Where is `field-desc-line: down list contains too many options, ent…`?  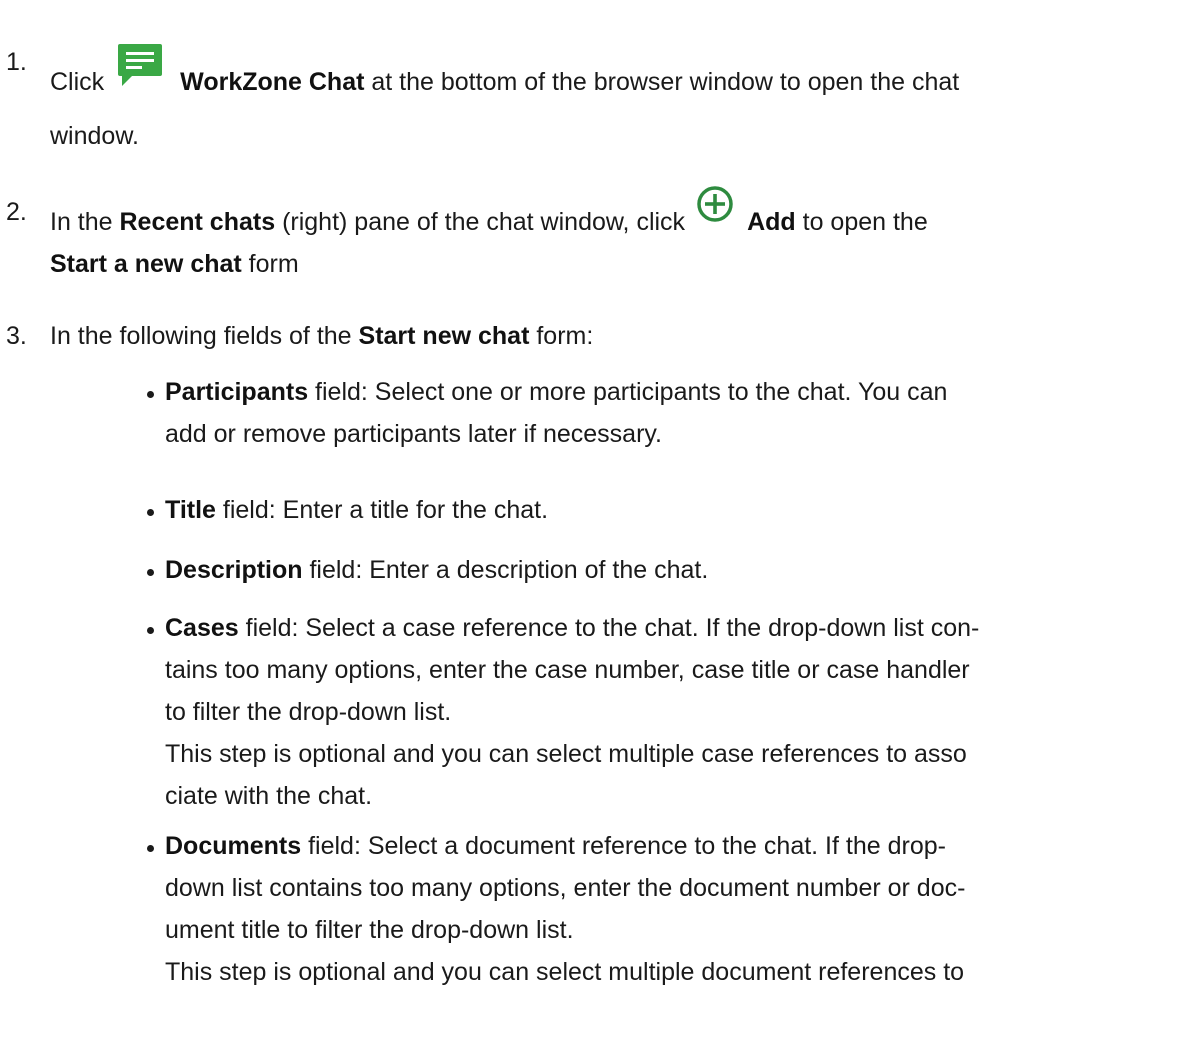
field-desc-line: down list contains too many options, ent… is located at coordinates (565, 888).